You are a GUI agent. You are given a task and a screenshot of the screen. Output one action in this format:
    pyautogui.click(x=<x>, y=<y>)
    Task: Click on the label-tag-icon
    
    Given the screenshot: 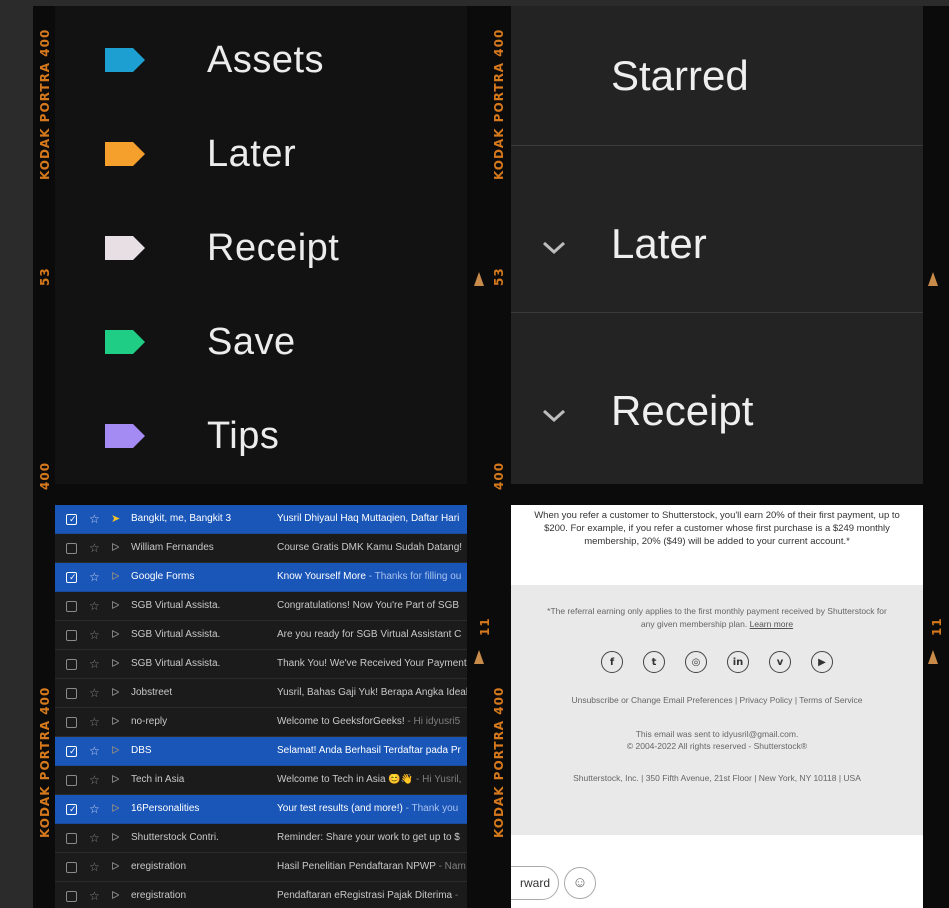 What is the action you would take?
    pyautogui.click(x=125, y=248)
    